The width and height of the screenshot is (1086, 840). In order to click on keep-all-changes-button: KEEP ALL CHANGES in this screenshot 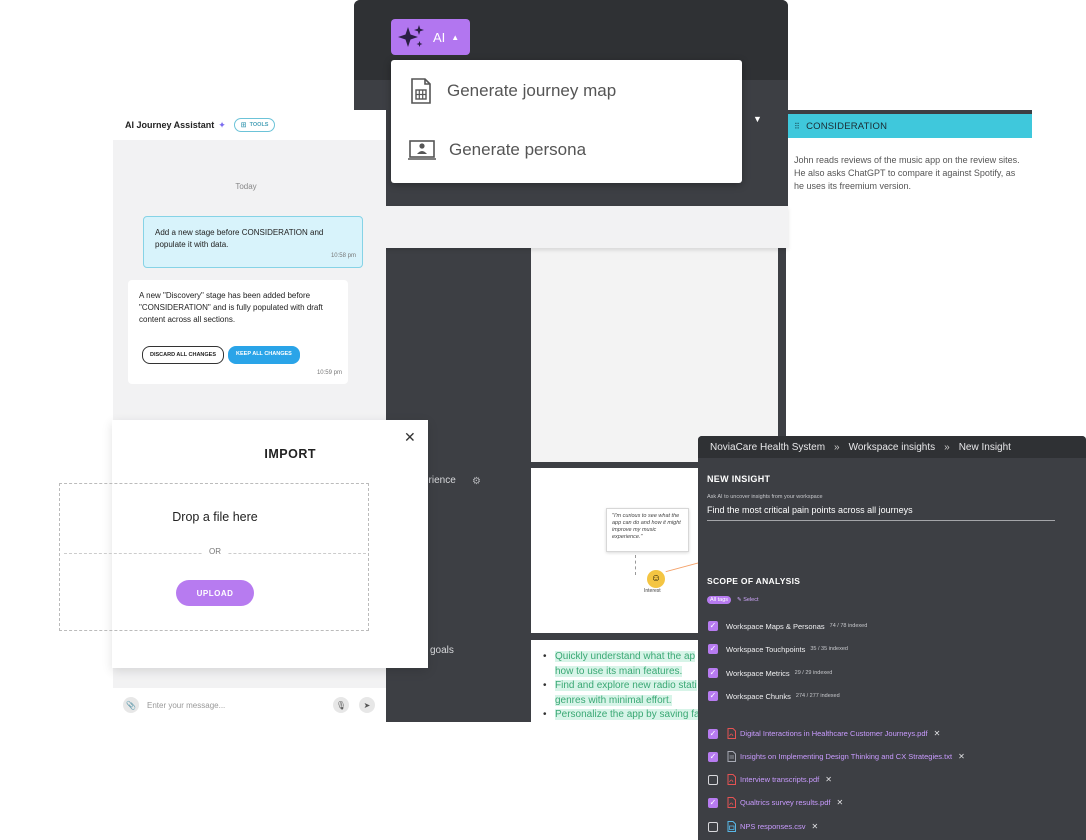, I will do `click(264, 355)`.